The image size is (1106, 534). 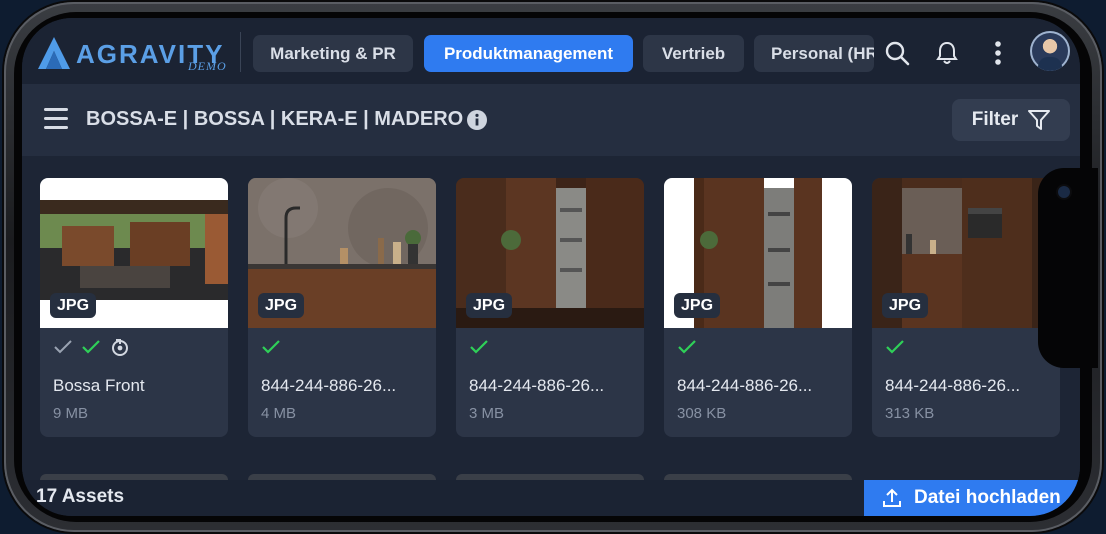 I want to click on bell-icon, so click(x=947, y=53).